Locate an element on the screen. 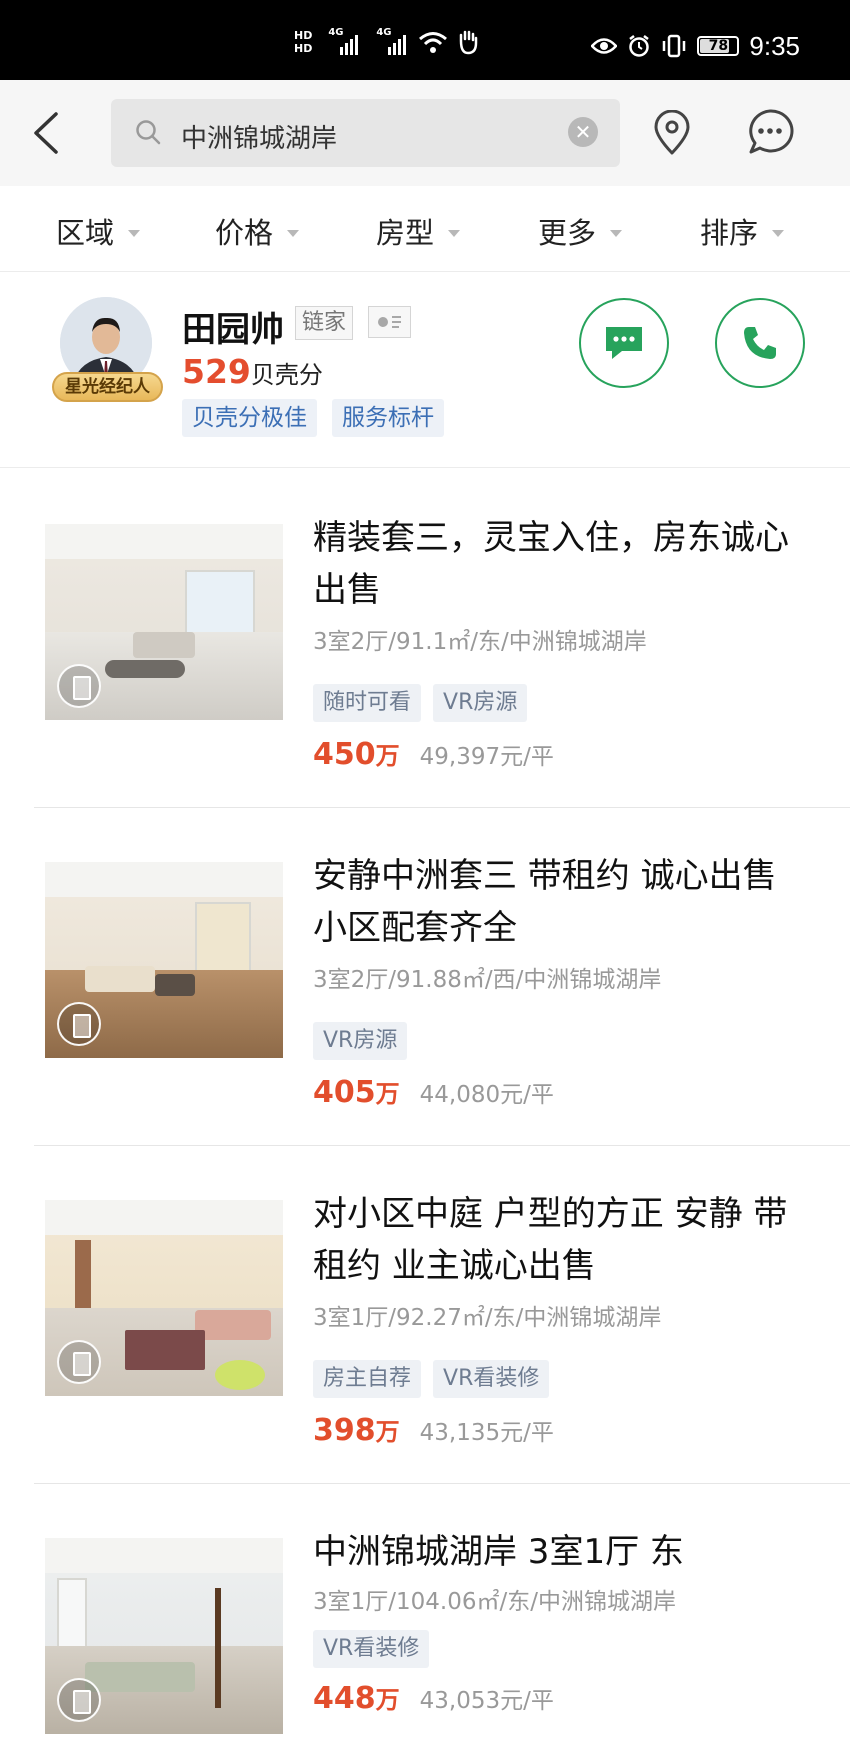 This screenshot has width=850, height=1753. chat-button is located at coordinates (624, 343).